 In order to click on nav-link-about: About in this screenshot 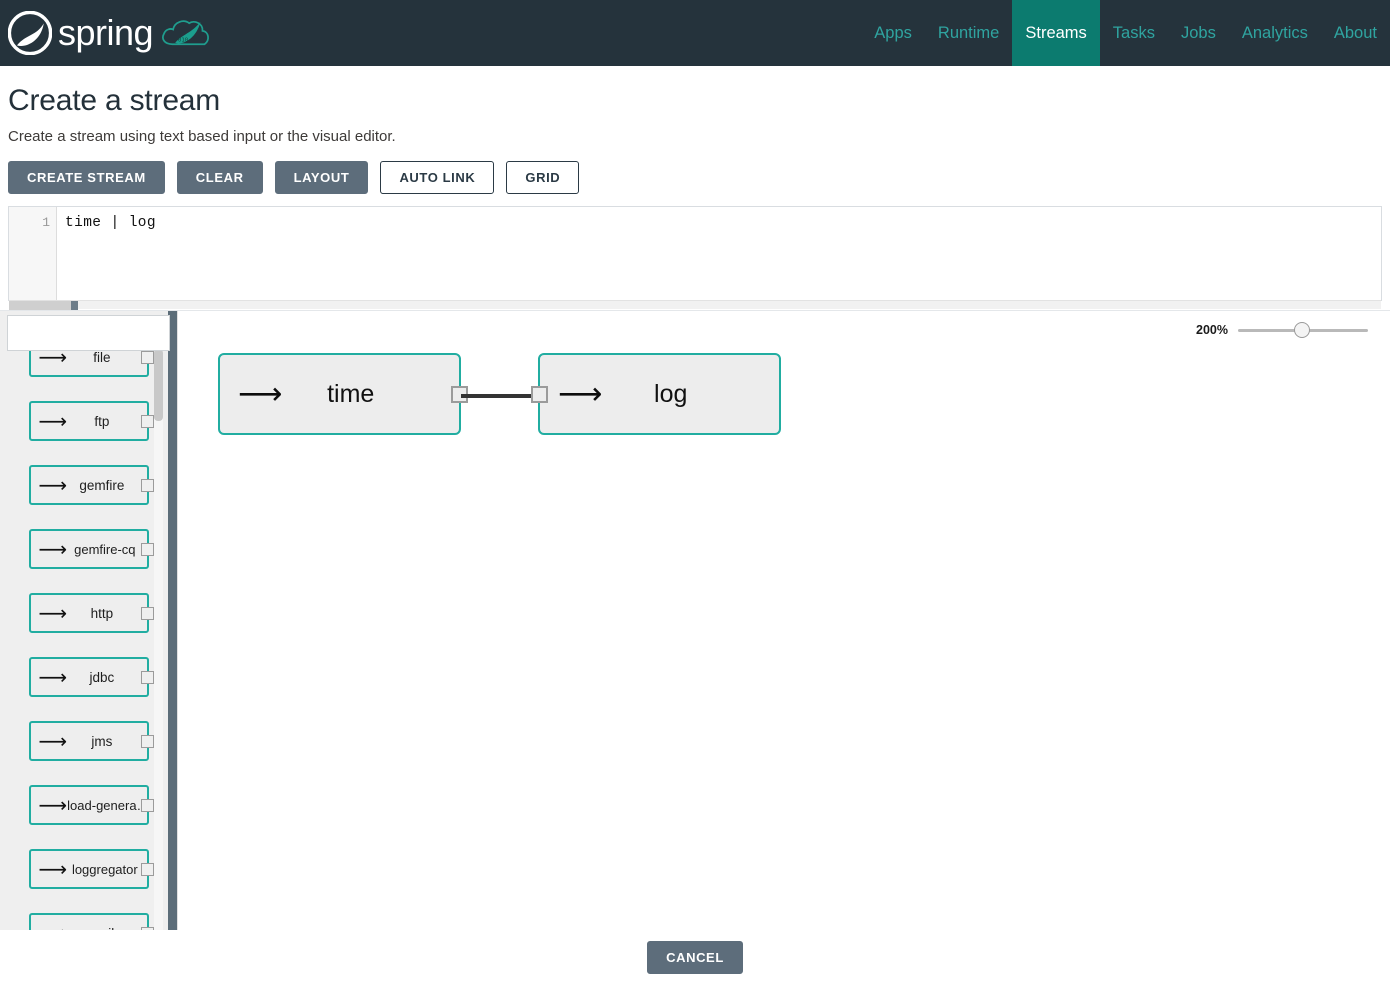, I will do `click(1355, 33)`.